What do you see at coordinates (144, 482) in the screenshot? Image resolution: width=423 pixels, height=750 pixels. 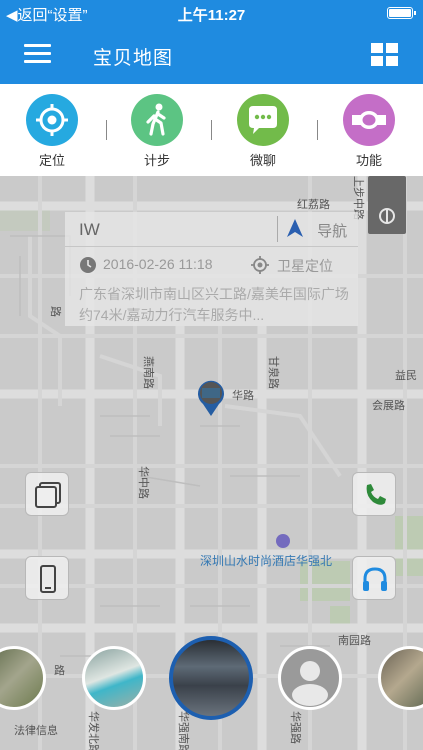 I see `map-label: 华中路` at bounding box center [144, 482].